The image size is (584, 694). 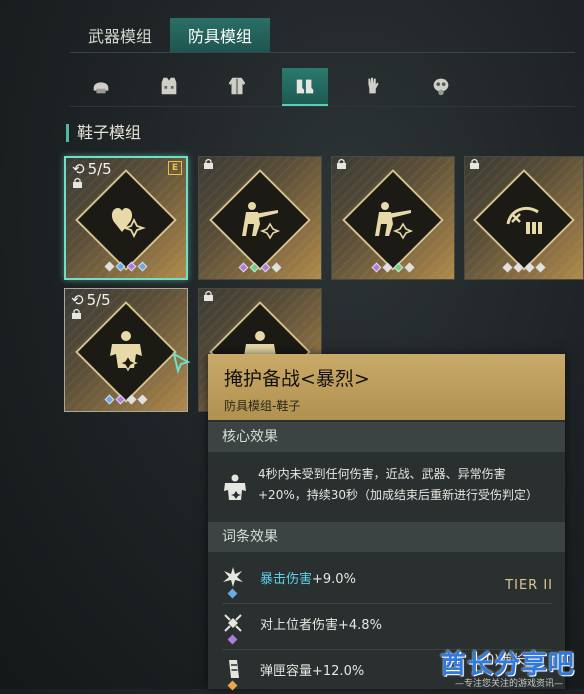 I want to click on gloves-icon, so click(x=373, y=85).